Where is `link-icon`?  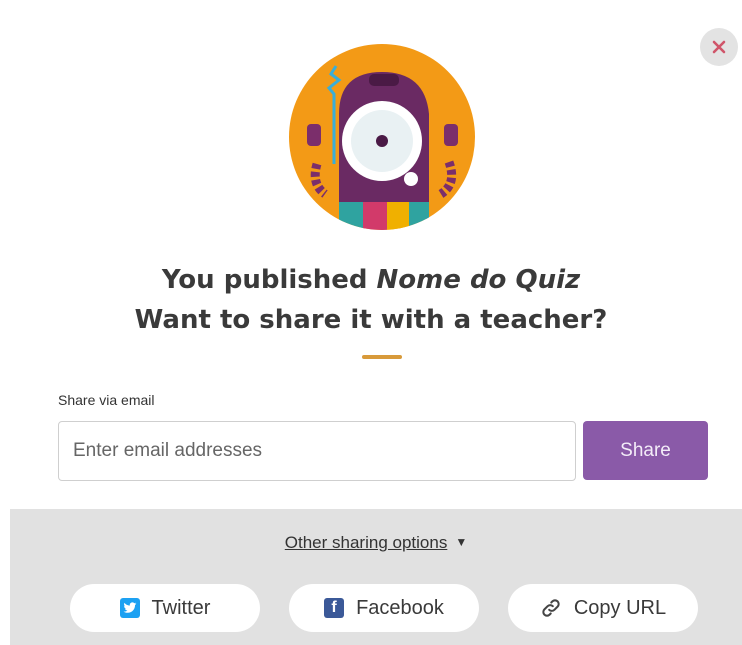 link-icon is located at coordinates (551, 608).